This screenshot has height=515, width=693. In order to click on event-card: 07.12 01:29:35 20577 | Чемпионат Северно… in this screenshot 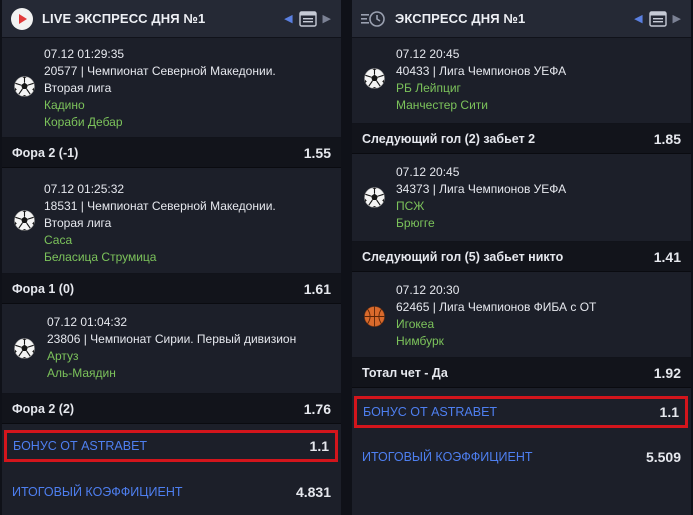, I will do `click(171, 88)`.